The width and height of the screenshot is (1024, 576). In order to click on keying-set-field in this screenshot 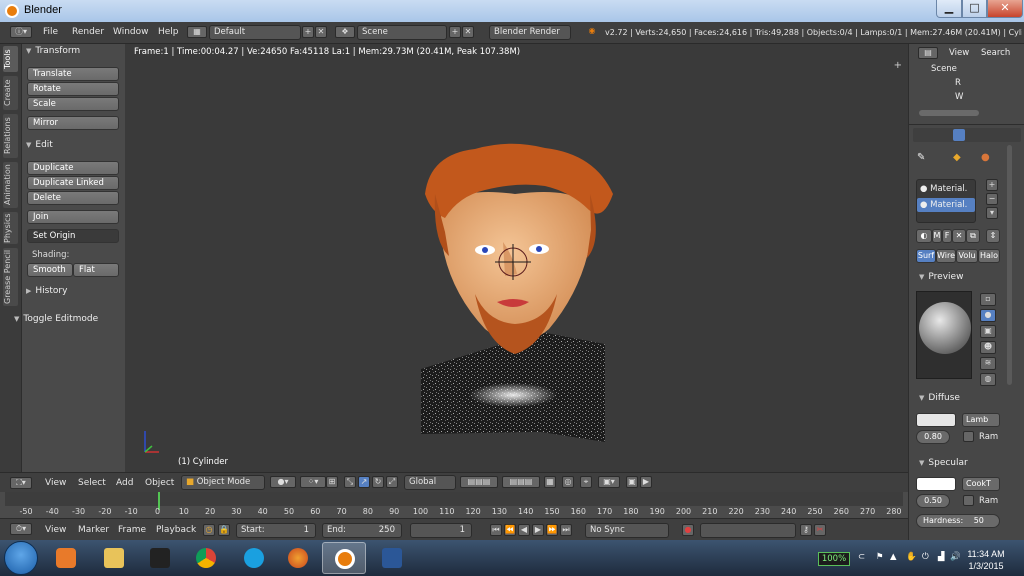, I will do `click(748, 530)`.